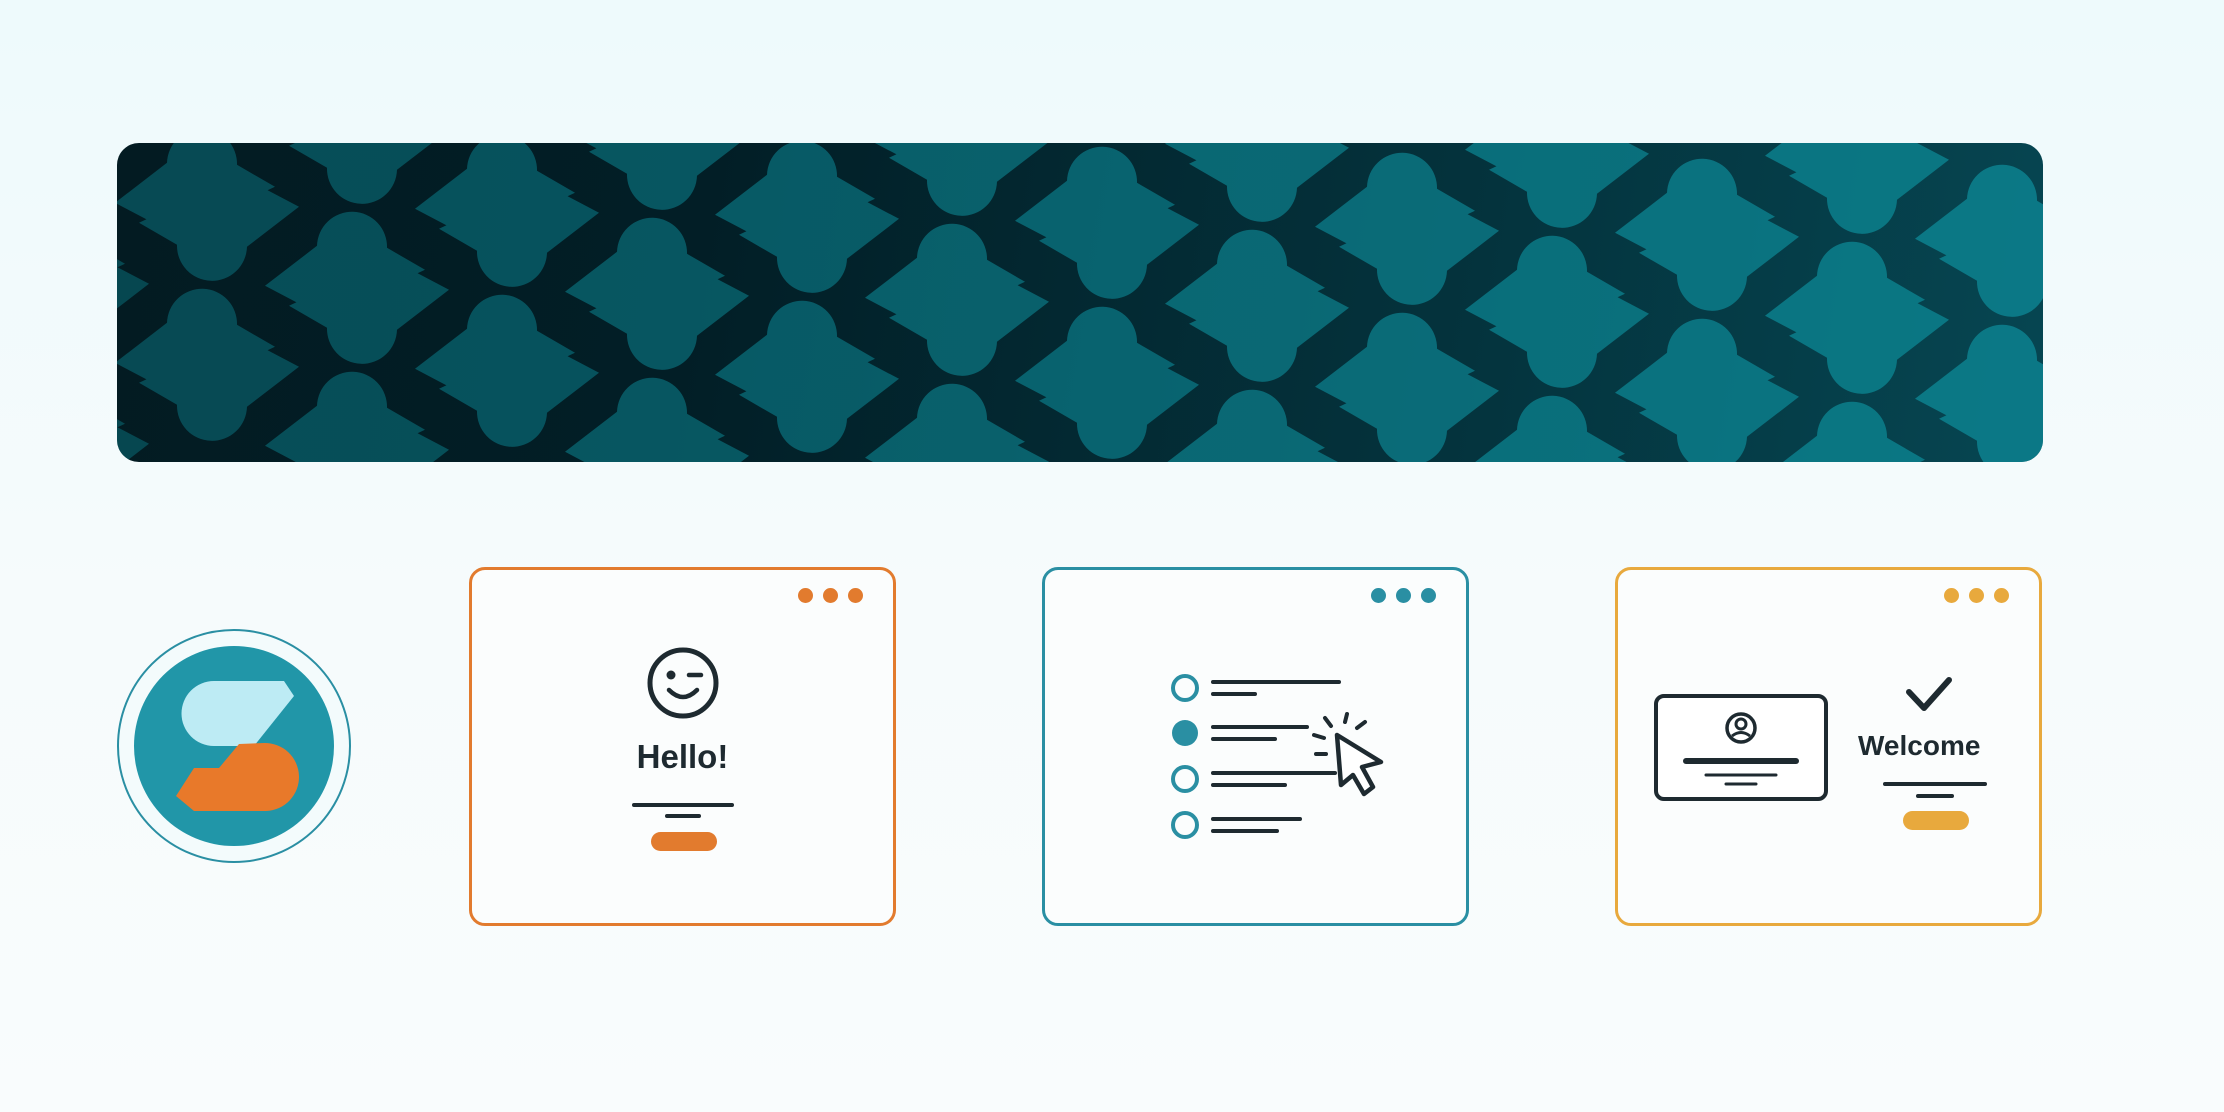  I want to click on welcome-card: Welcome, so click(1828, 746).